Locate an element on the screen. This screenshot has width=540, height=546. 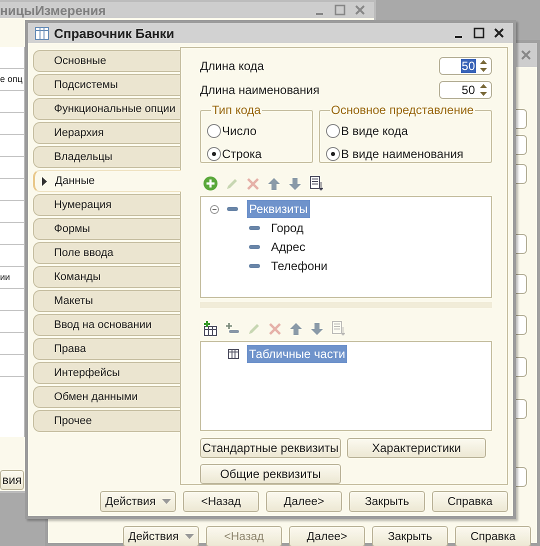
window-title: Справочник Банки is located at coordinates (114, 33).